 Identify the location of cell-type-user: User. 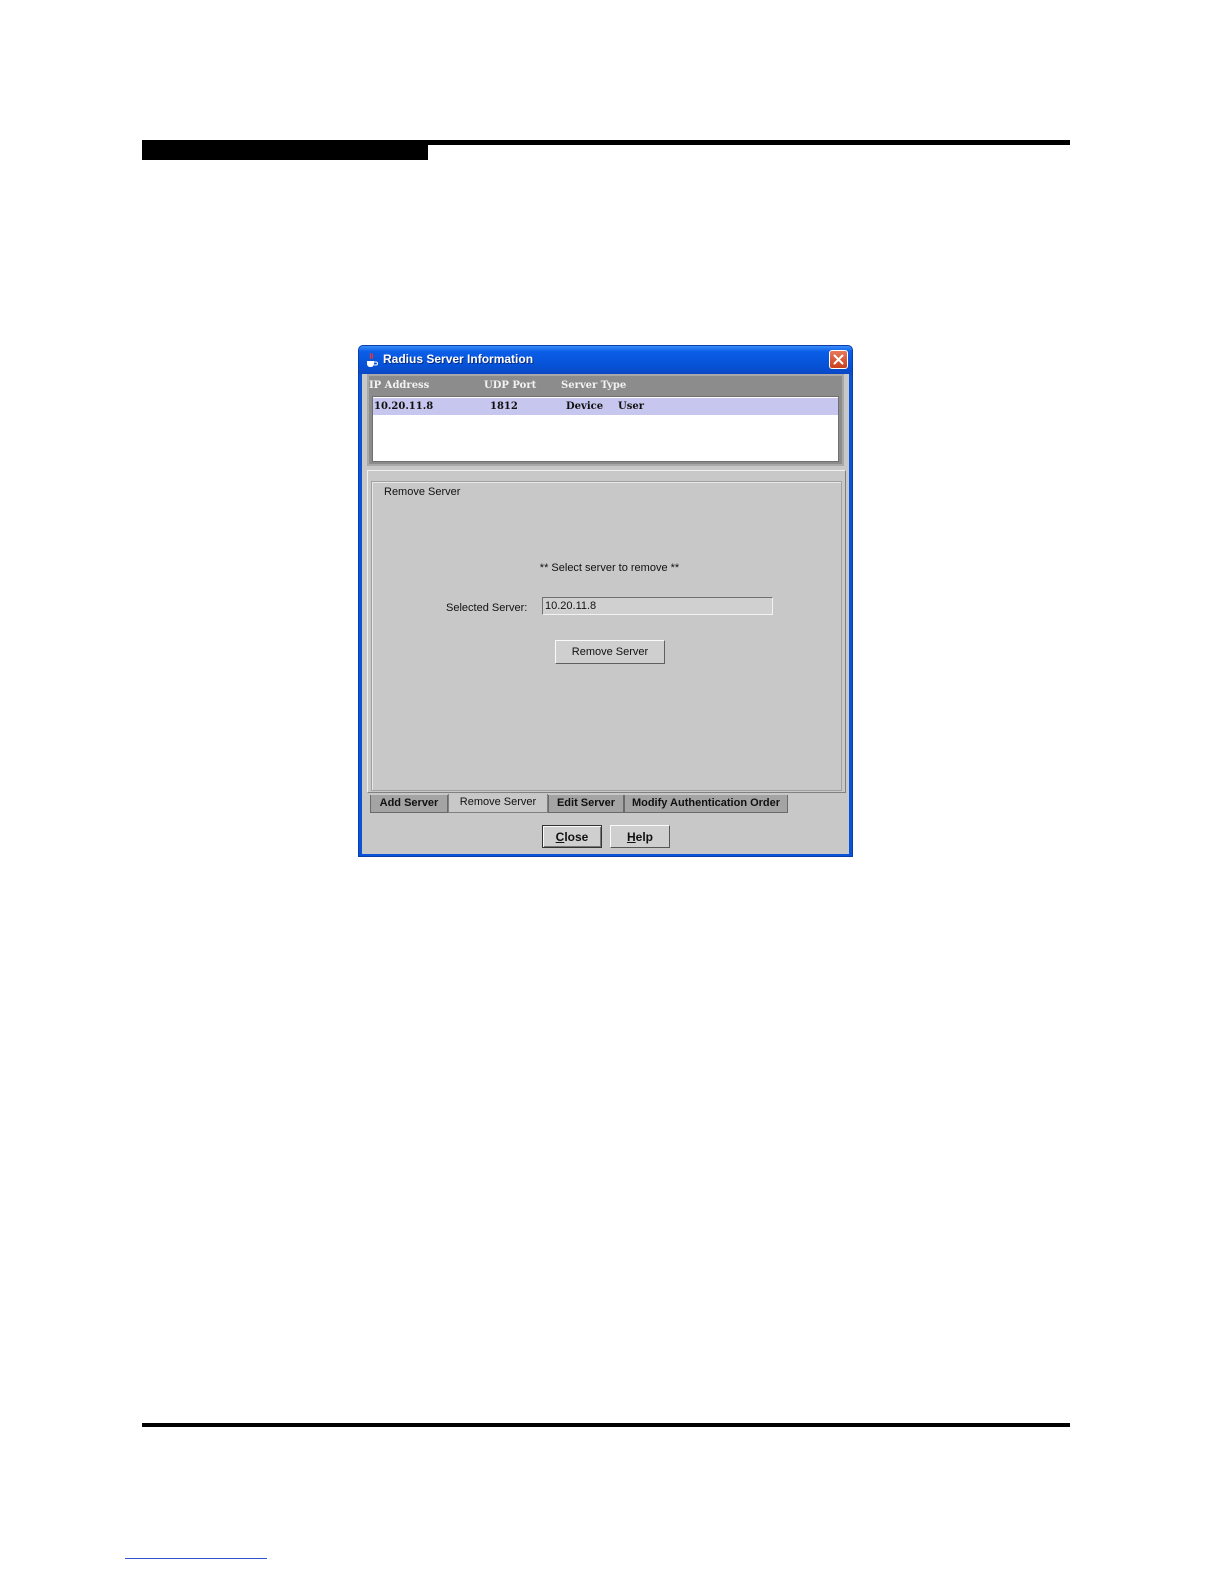
(631, 406).